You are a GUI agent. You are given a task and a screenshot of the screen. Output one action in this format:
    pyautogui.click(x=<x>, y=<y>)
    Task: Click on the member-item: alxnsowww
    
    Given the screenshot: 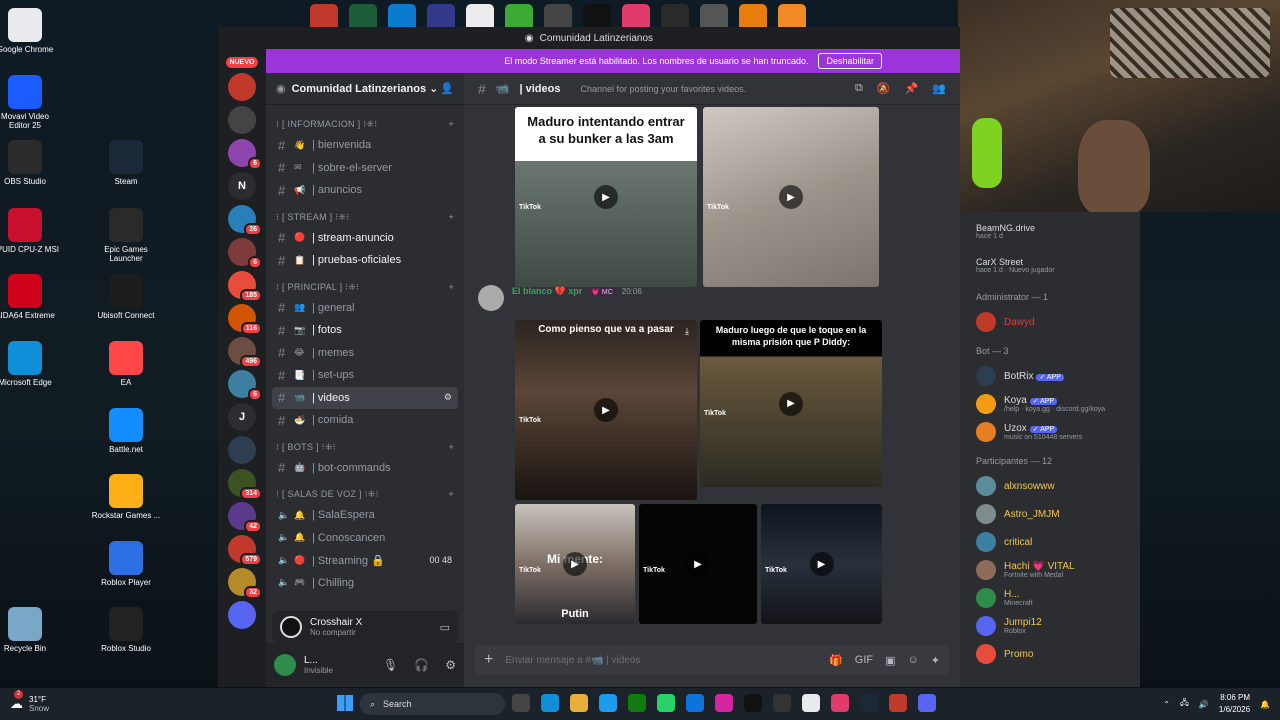 What is the action you would take?
    pyautogui.click(x=1050, y=486)
    